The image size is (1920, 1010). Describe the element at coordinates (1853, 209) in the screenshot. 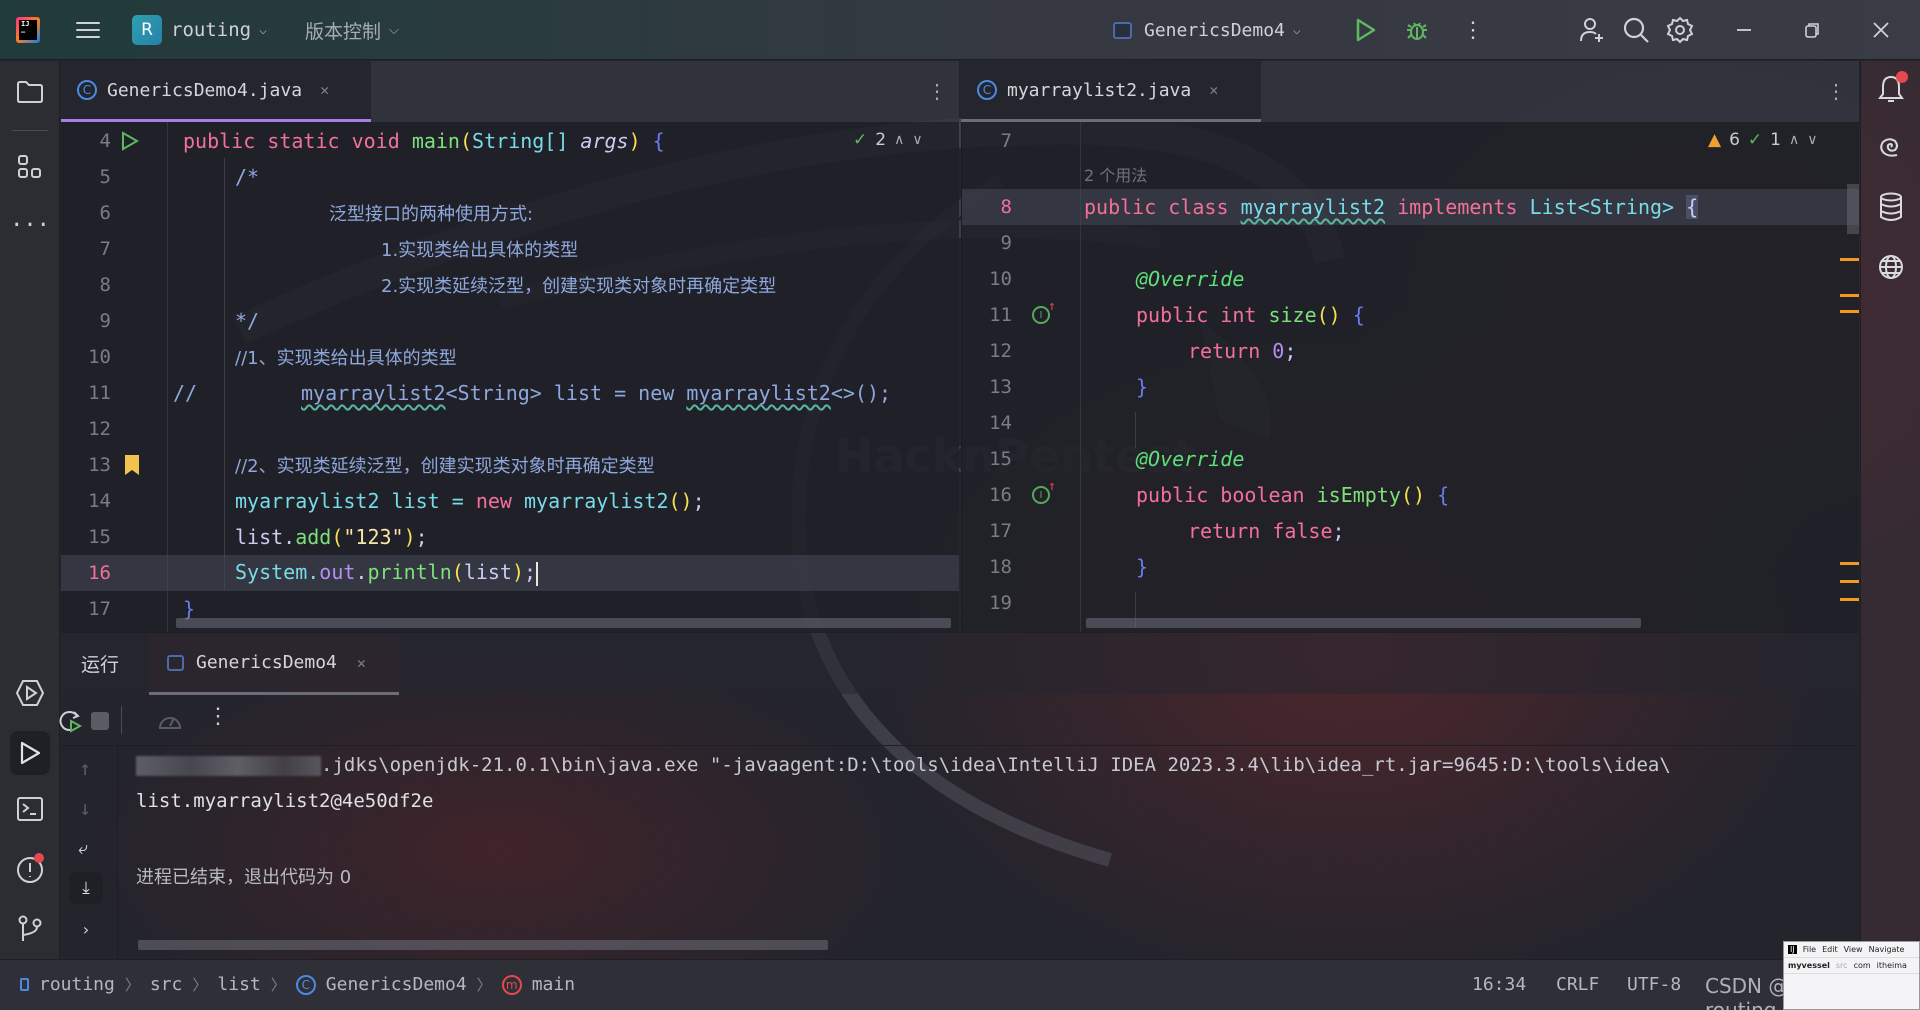

I see `vertical-scrollbar` at that location.